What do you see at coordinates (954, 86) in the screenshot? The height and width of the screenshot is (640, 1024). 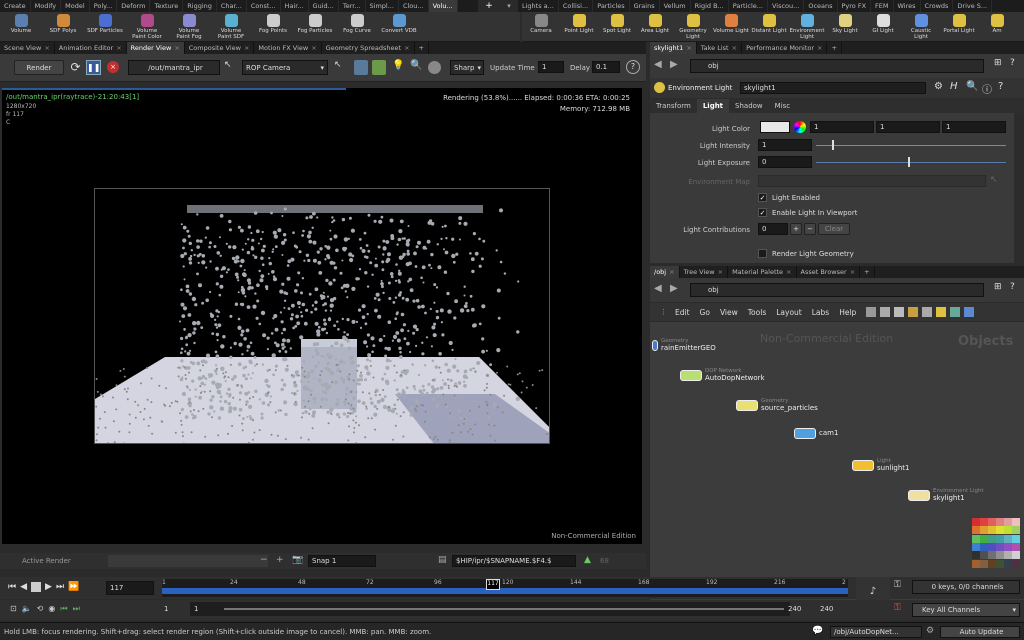 I see `h-icon: H` at bounding box center [954, 86].